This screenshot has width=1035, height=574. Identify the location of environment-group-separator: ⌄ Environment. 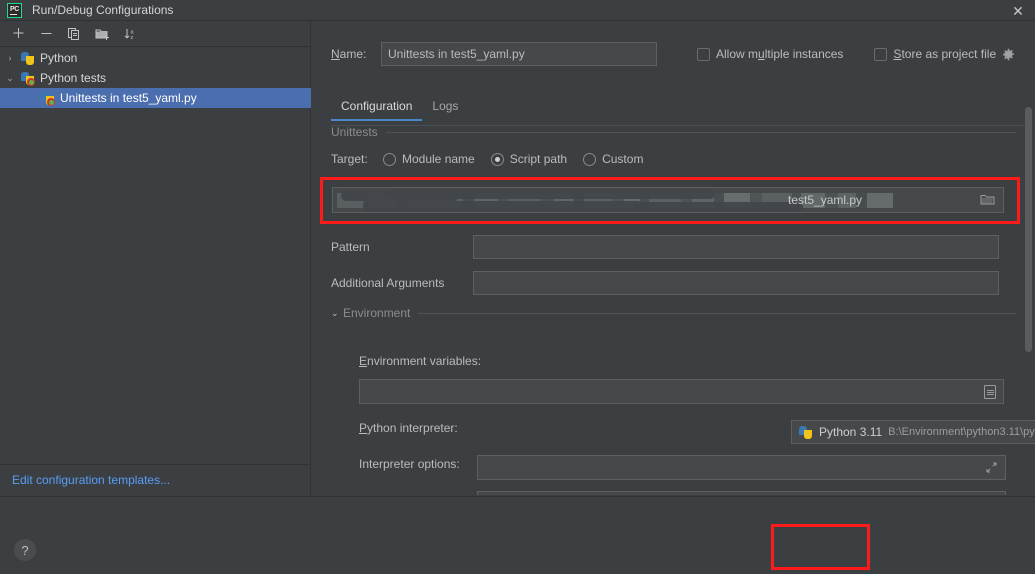
(673, 313).